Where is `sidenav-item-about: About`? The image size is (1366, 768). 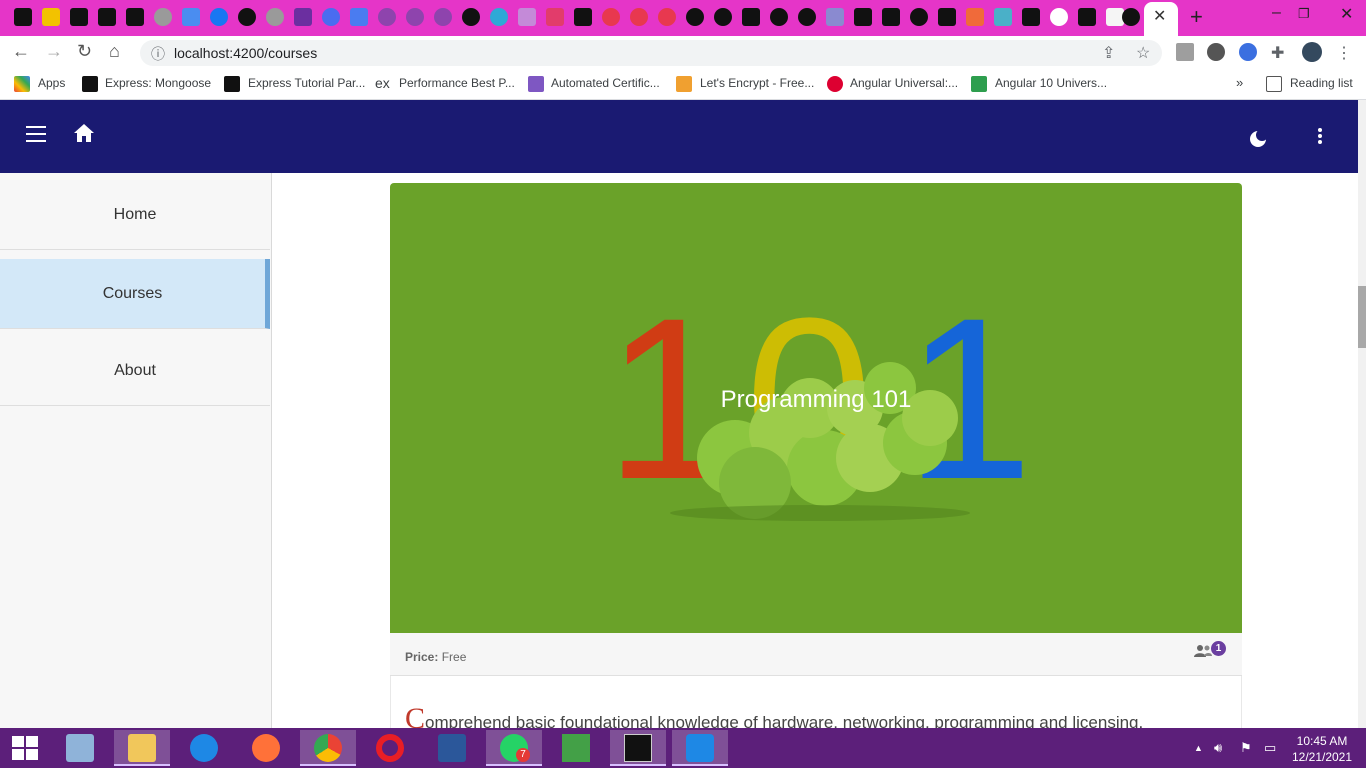 sidenav-item-about: About is located at coordinates (135, 371).